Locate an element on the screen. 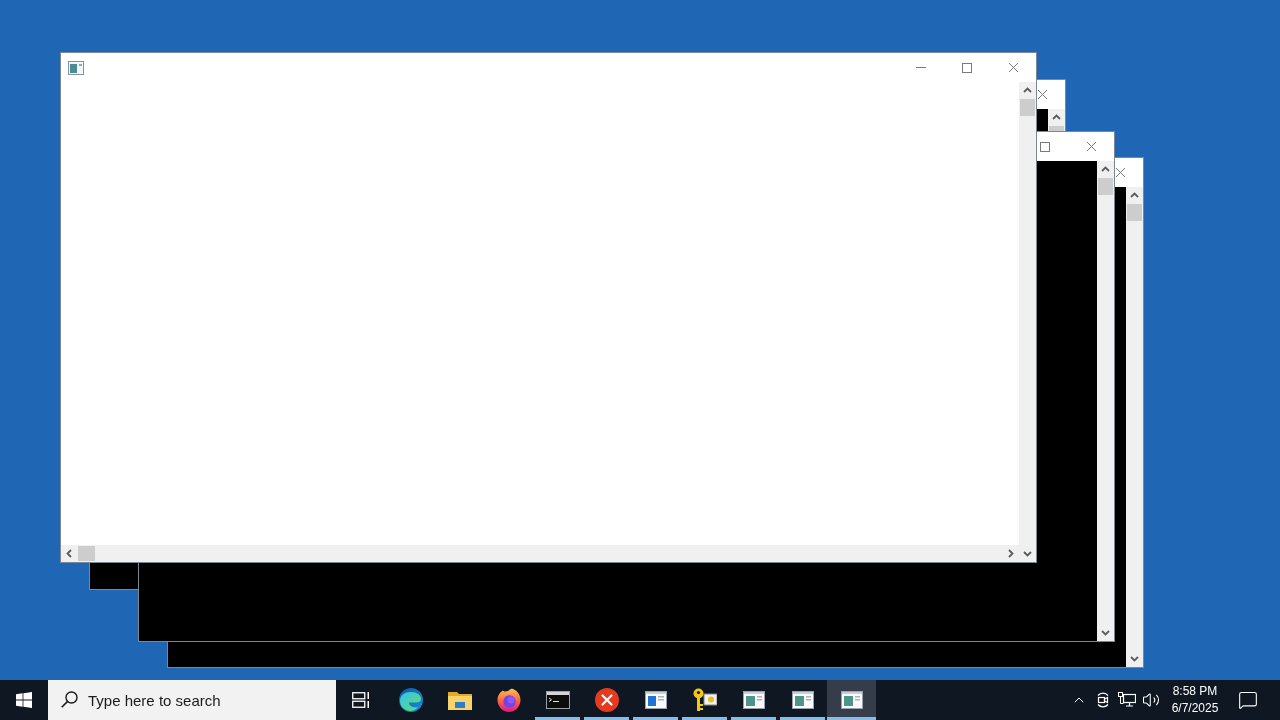 The image size is (1280, 720). taskbar-app-button is located at coordinates (851, 700).